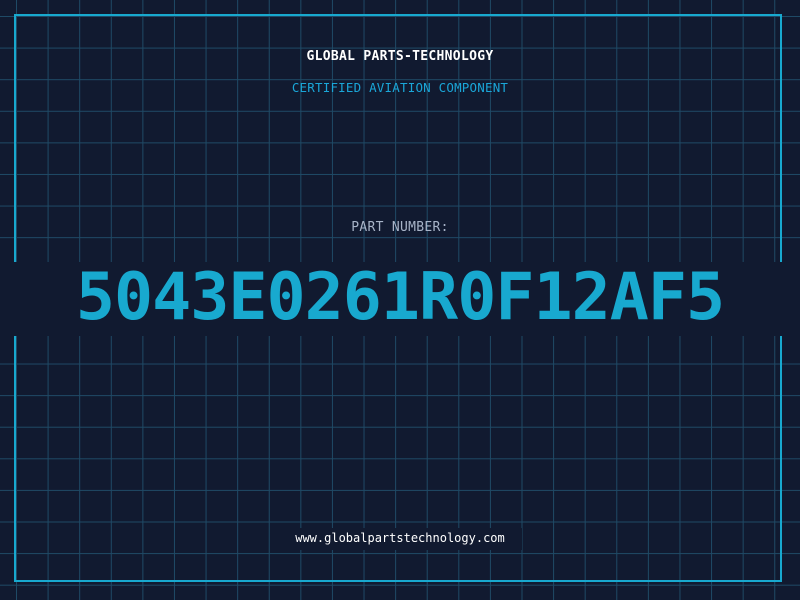 Image resolution: width=800 pixels, height=600 pixels. I want to click on part-number-label: PART NUMBER:, so click(400, 227).